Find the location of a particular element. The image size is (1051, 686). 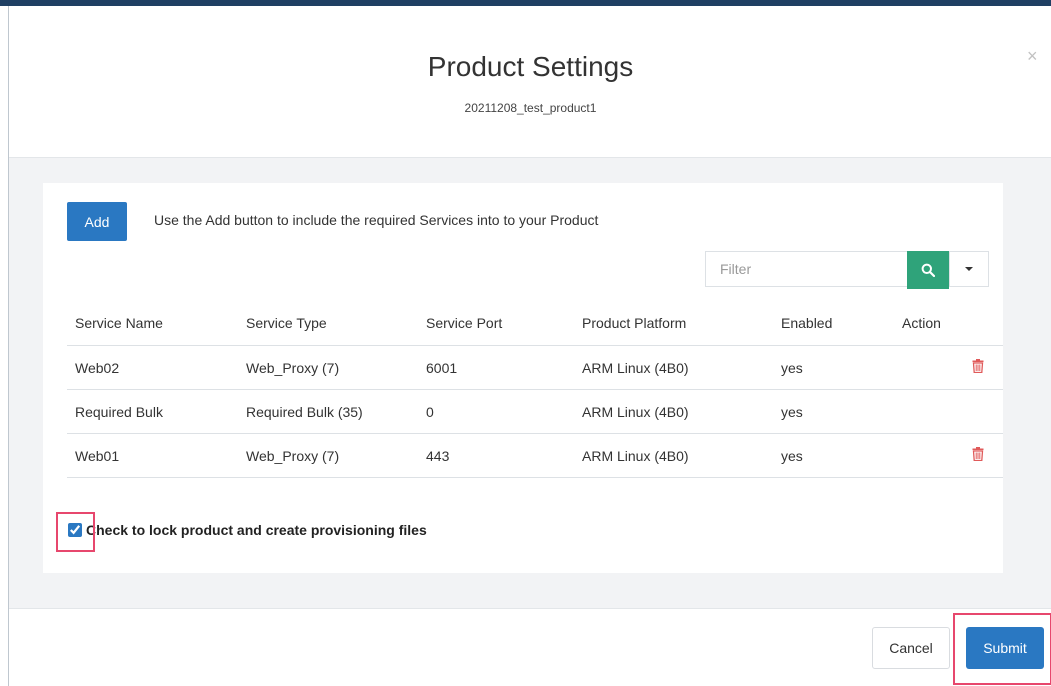

modal-title: Product Settings is located at coordinates (530, 66).